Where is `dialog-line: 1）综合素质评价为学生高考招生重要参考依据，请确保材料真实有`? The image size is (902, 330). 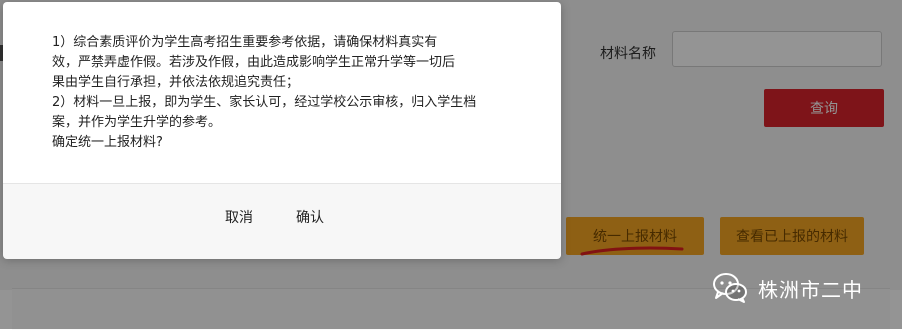
dialog-line: 1）综合素质评价为学生高考招生重要参考依据，请确保材料真实有 is located at coordinates (245, 42).